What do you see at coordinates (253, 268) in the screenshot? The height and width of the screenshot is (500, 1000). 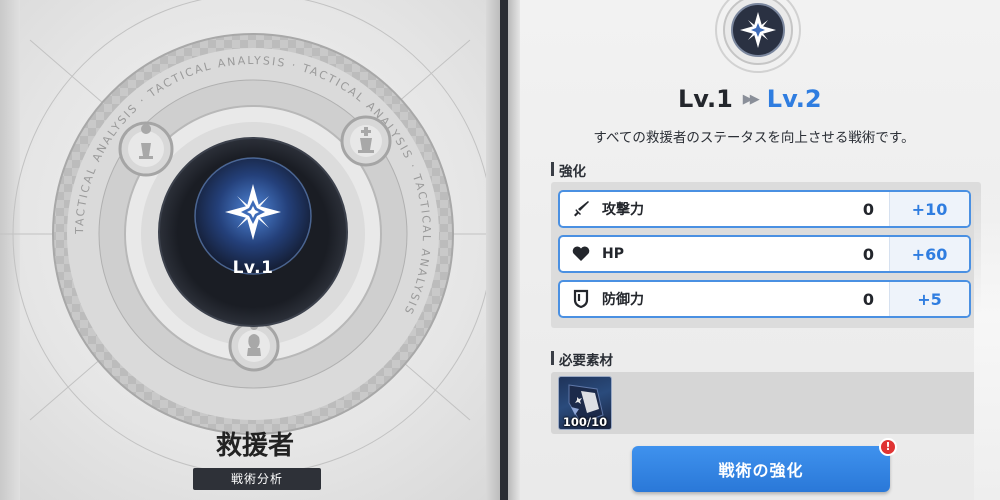 I see `emblem-level-label: Lv.1` at bounding box center [253, 268].